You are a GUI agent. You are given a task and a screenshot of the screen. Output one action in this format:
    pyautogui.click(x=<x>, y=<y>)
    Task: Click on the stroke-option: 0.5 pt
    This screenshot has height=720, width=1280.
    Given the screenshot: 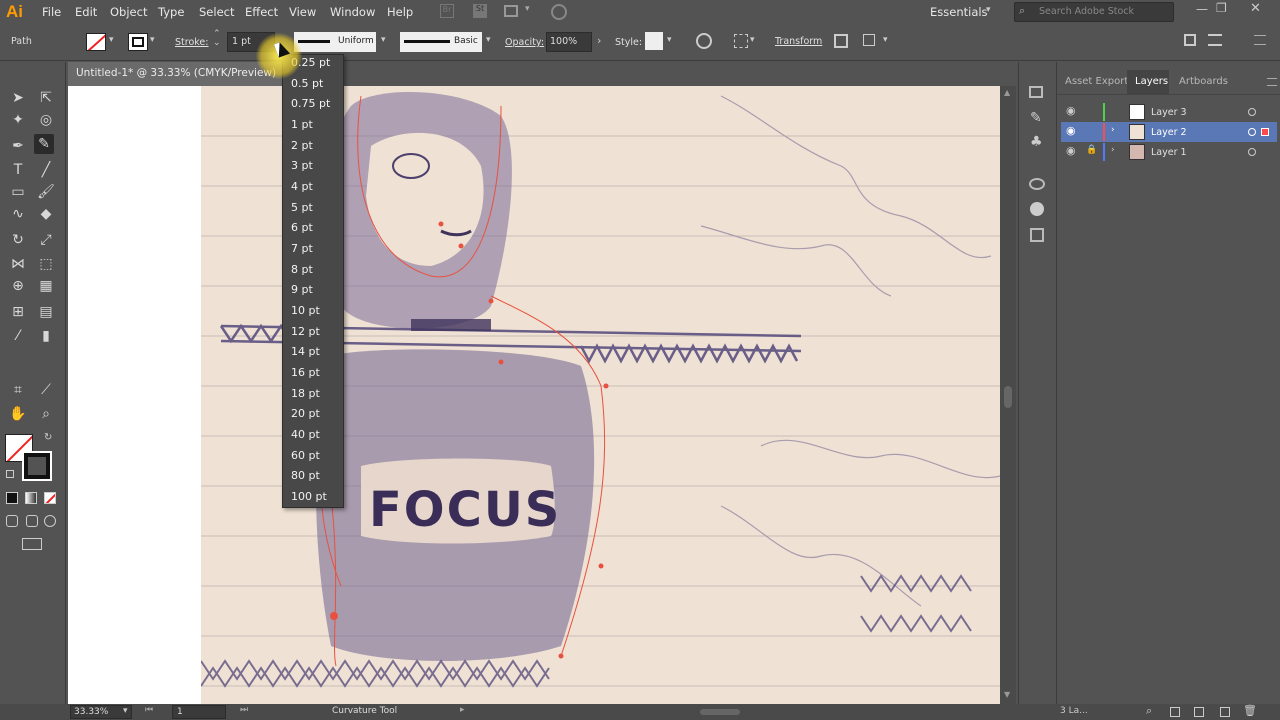 What is the action you would take?
    pyautogui.click(x=307, y=83)
    